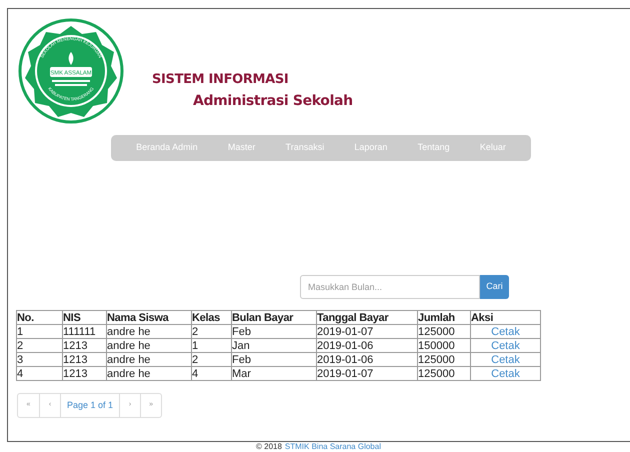 Image resolution: width=630 pixels, height=452 pixels. I want to click on table-cell: 111111, so click(79, 332).